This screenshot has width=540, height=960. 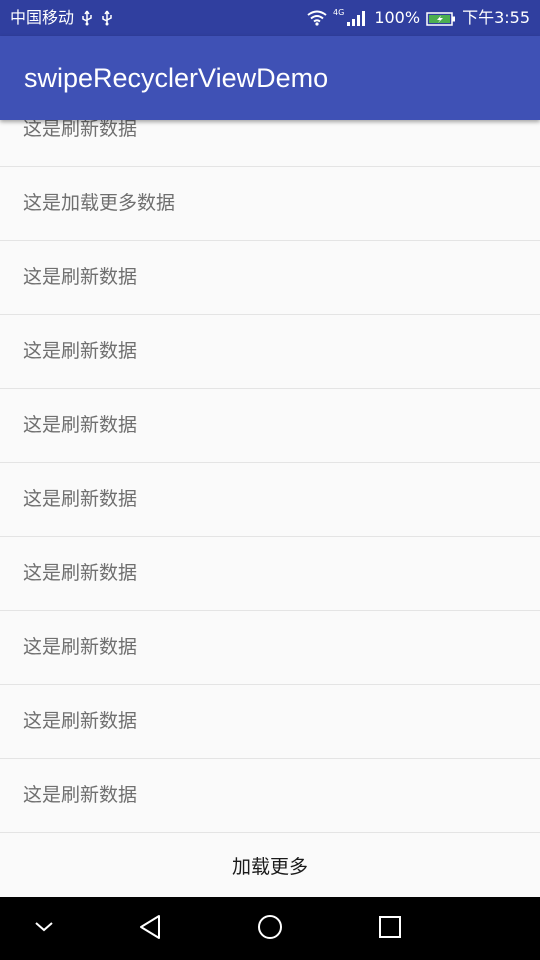 I want to click on recents-icon, so click(x=390, y=929).